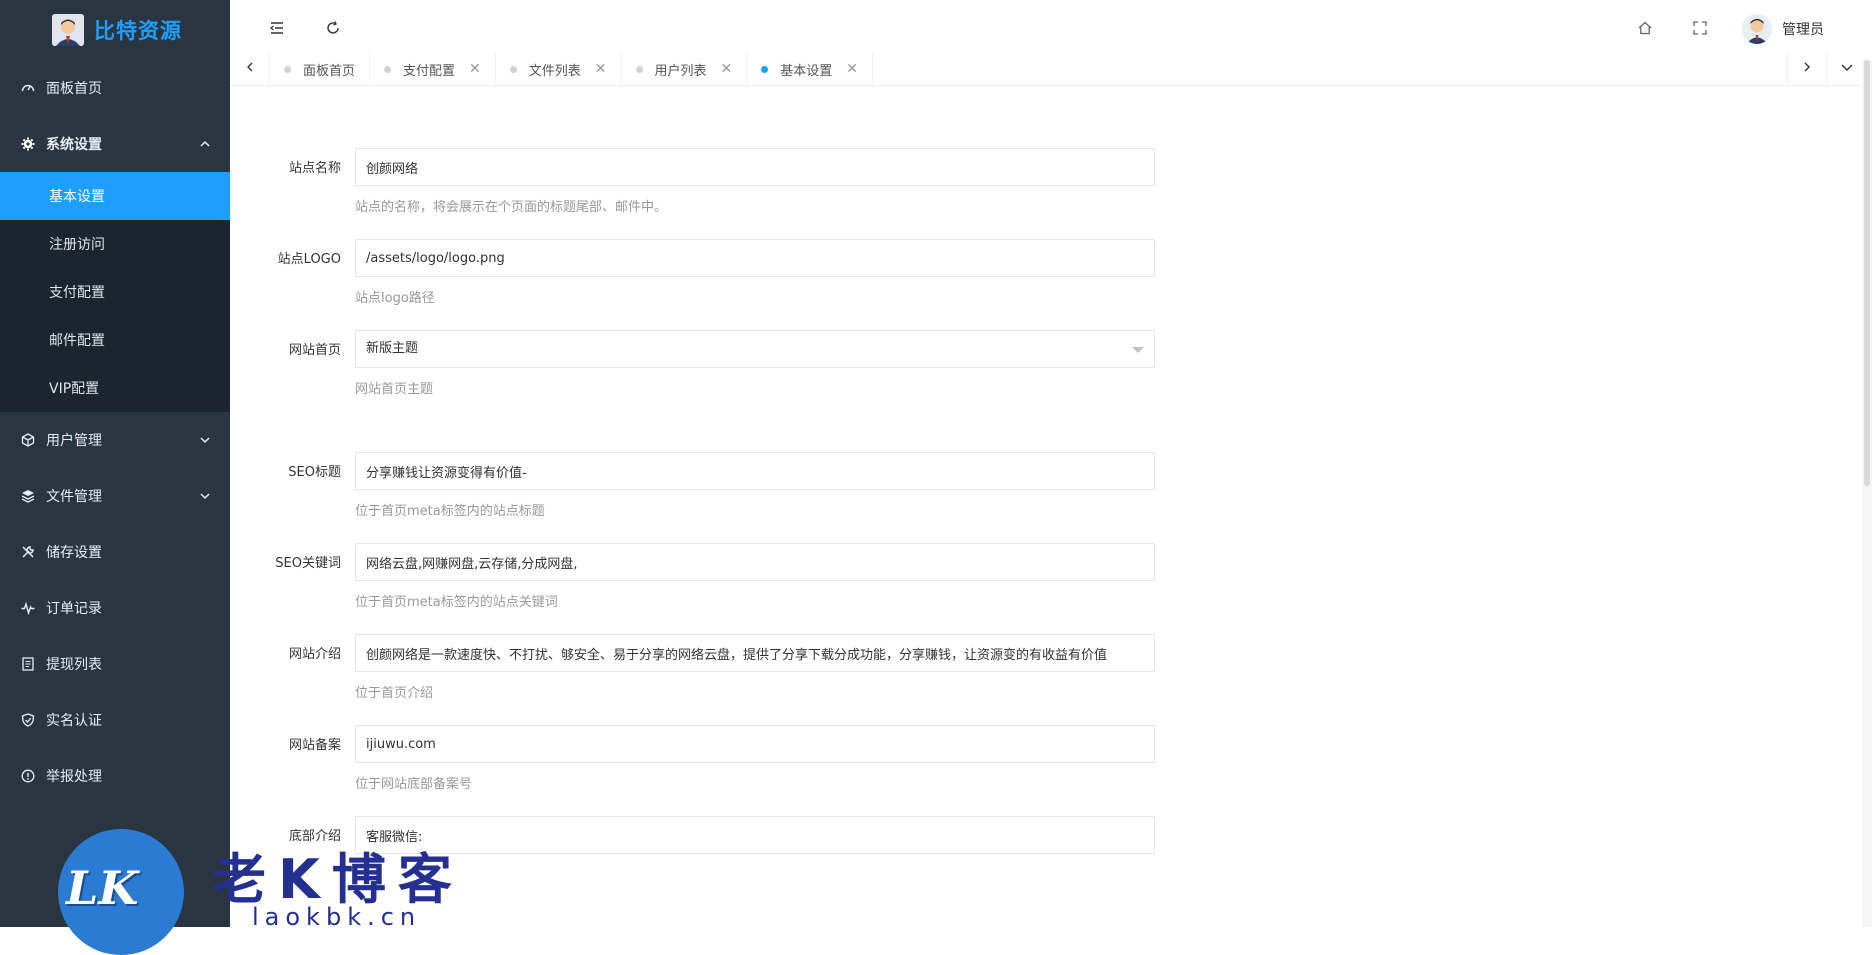  What do you see at coordinates (68, 30) in the screenshot?
I see `brand-avatar-icon` at bounding box center [68, 30].